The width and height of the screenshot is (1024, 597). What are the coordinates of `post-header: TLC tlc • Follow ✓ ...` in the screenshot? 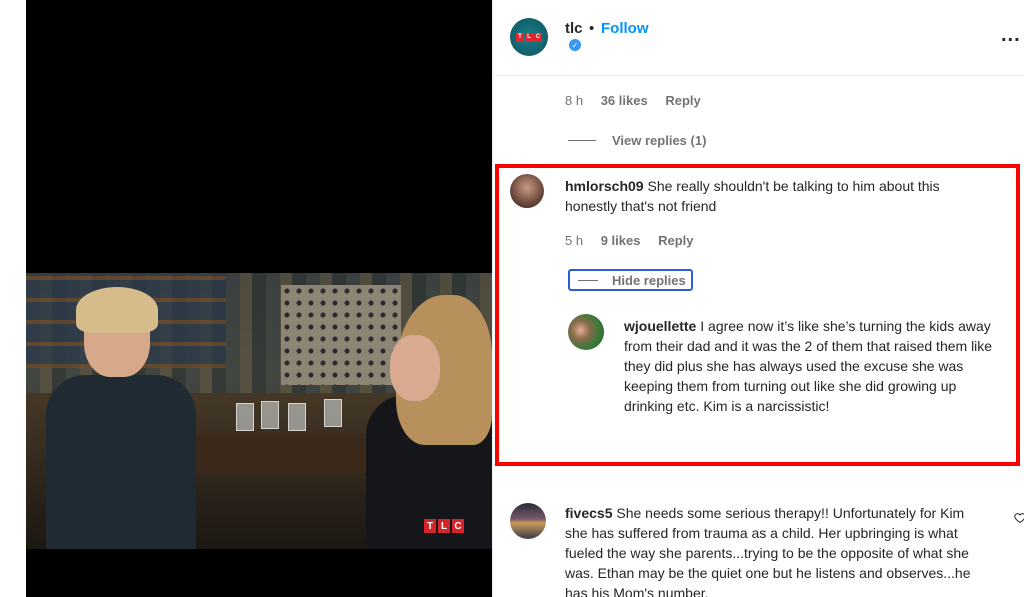 It's located at (758, 38).